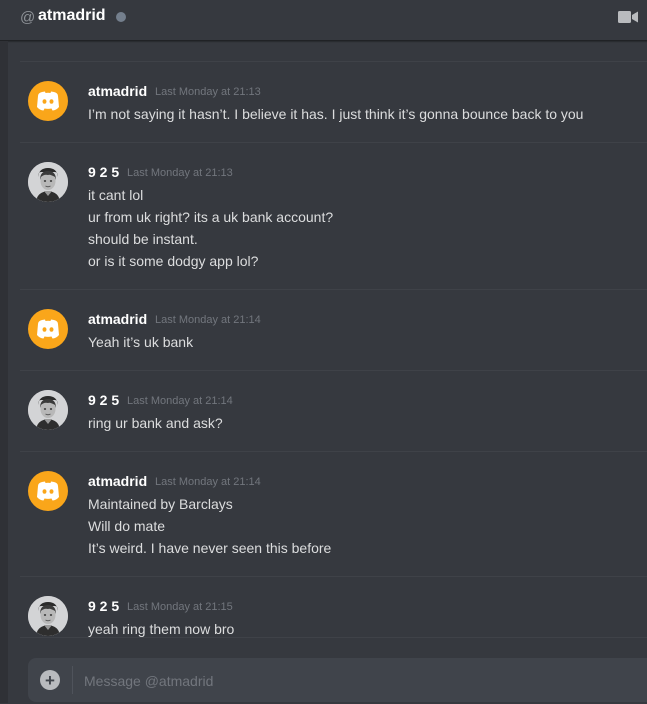 This screenshot has height=704, width=647. I want to click on video-camera-icon, so click(628, 17).